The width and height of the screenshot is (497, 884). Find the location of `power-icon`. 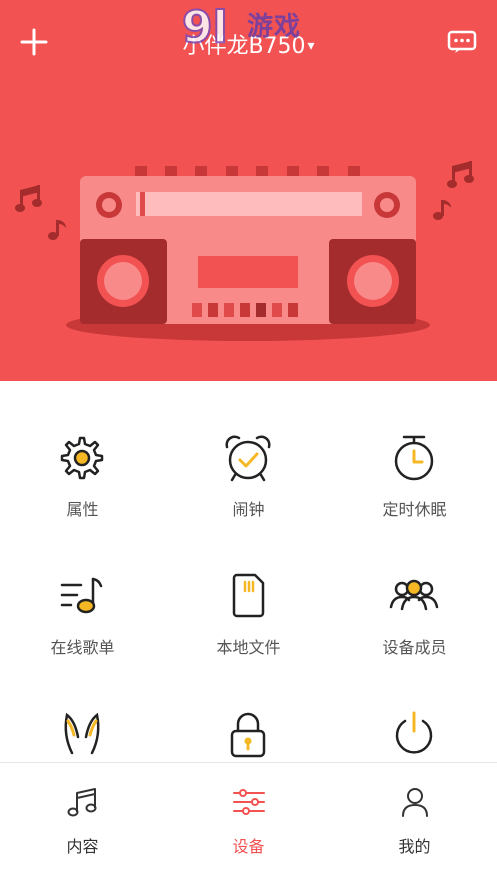

power-icon is located at coordinates (414, 732).